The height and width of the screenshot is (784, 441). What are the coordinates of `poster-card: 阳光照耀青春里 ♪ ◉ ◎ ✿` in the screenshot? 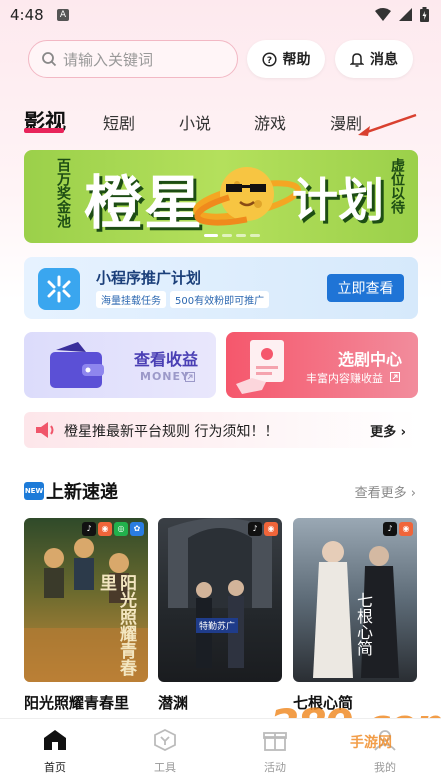 It's located at (86, 600).